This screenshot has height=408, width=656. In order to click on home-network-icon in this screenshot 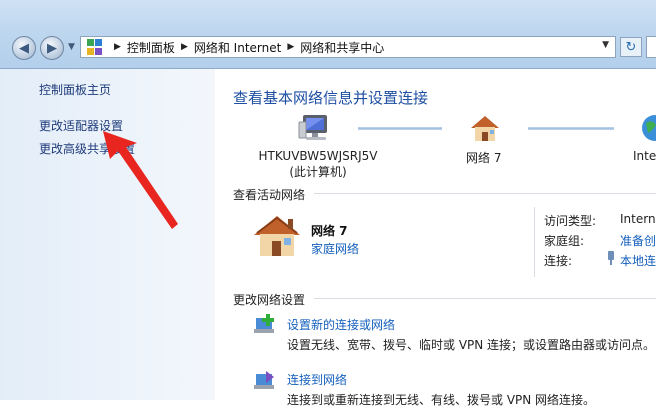, I will do `click(485, 128)`.